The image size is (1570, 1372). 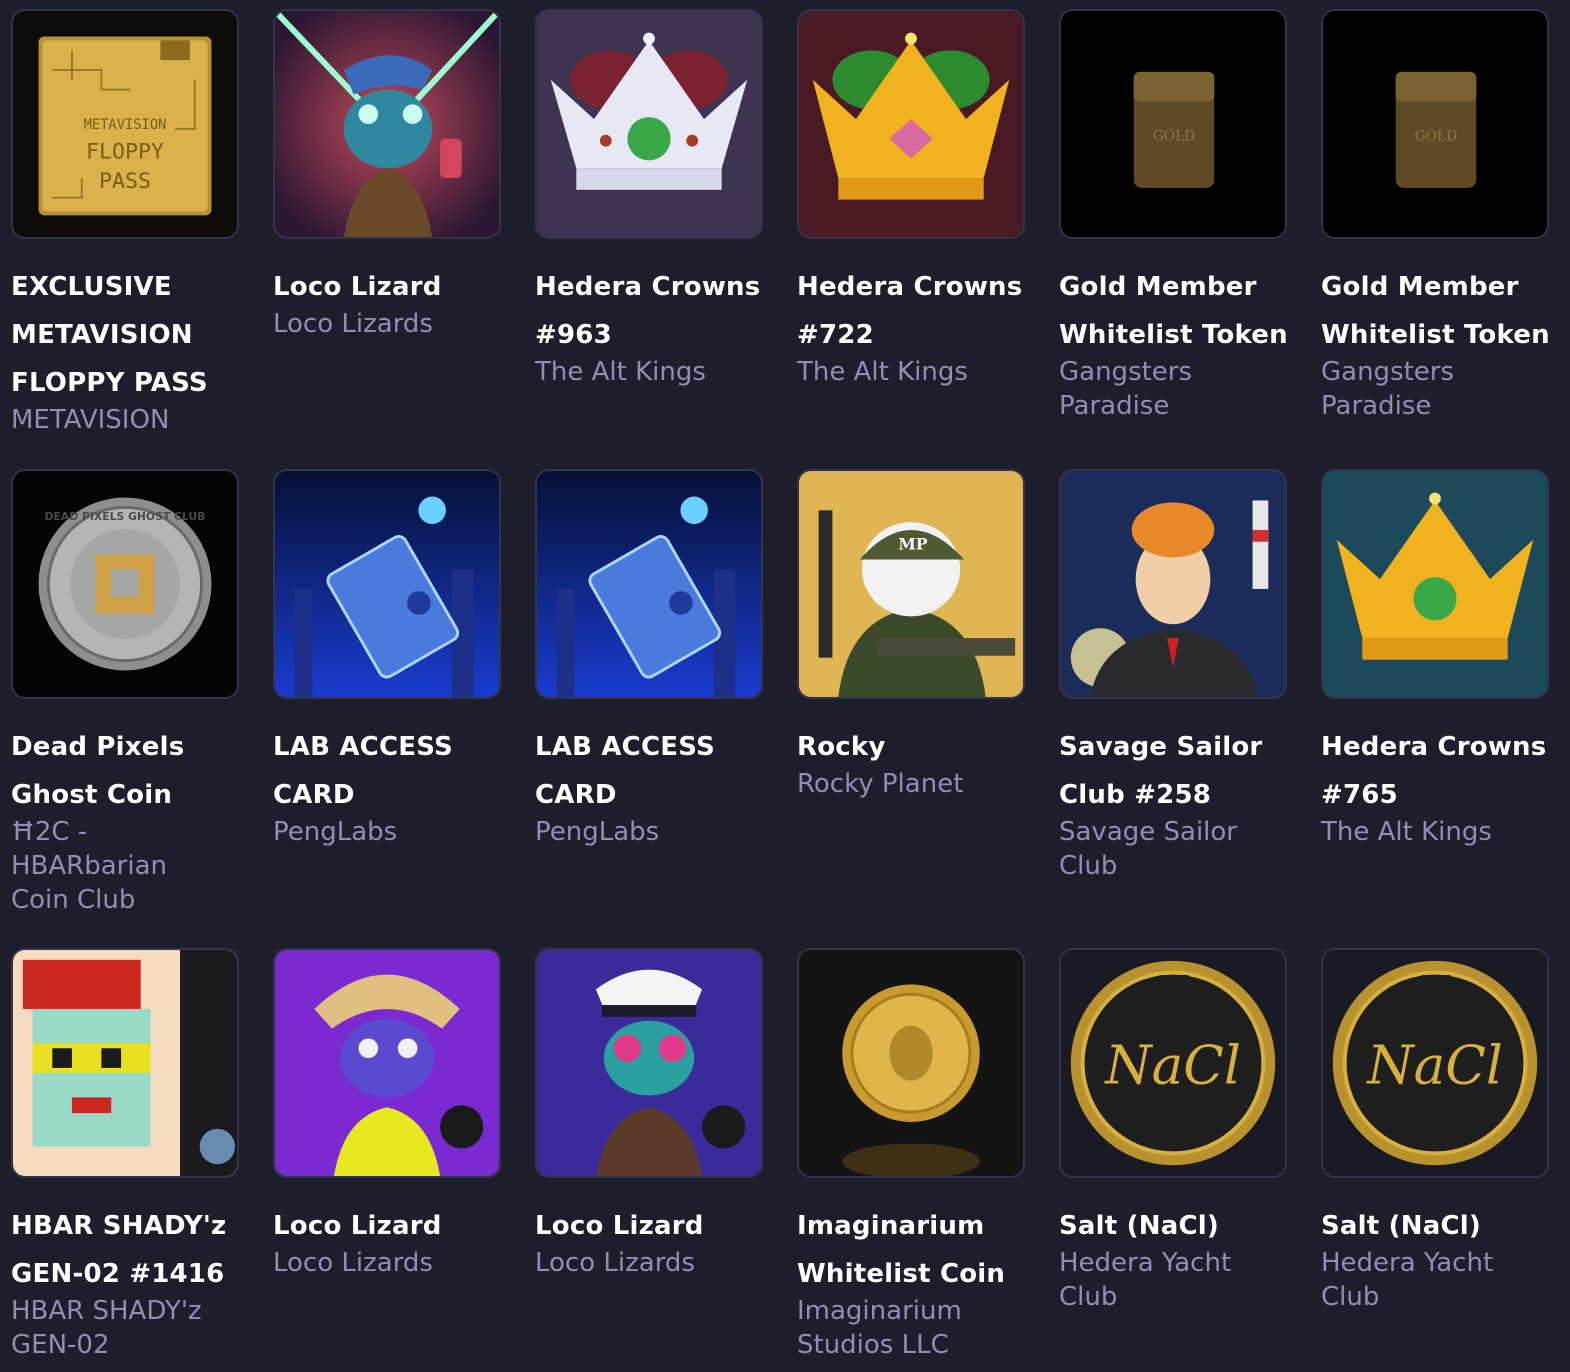 What do you see at coordinates (119, 1250) in the screenshot?
I see `nft-title: HBAR SHADY'z GEN-02 #1416` at bounding box center [119, 1250].